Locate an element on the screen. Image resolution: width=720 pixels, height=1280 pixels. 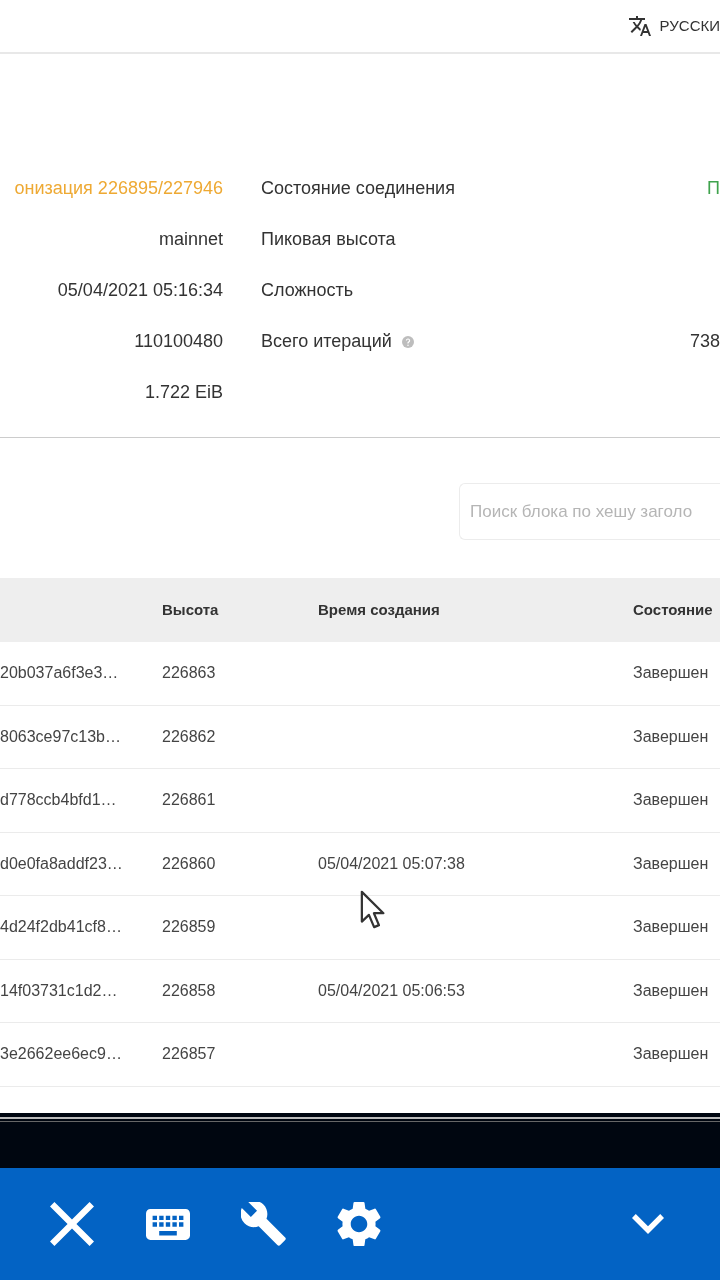
stat-label: Сложность is located at coordinates (307, 290).